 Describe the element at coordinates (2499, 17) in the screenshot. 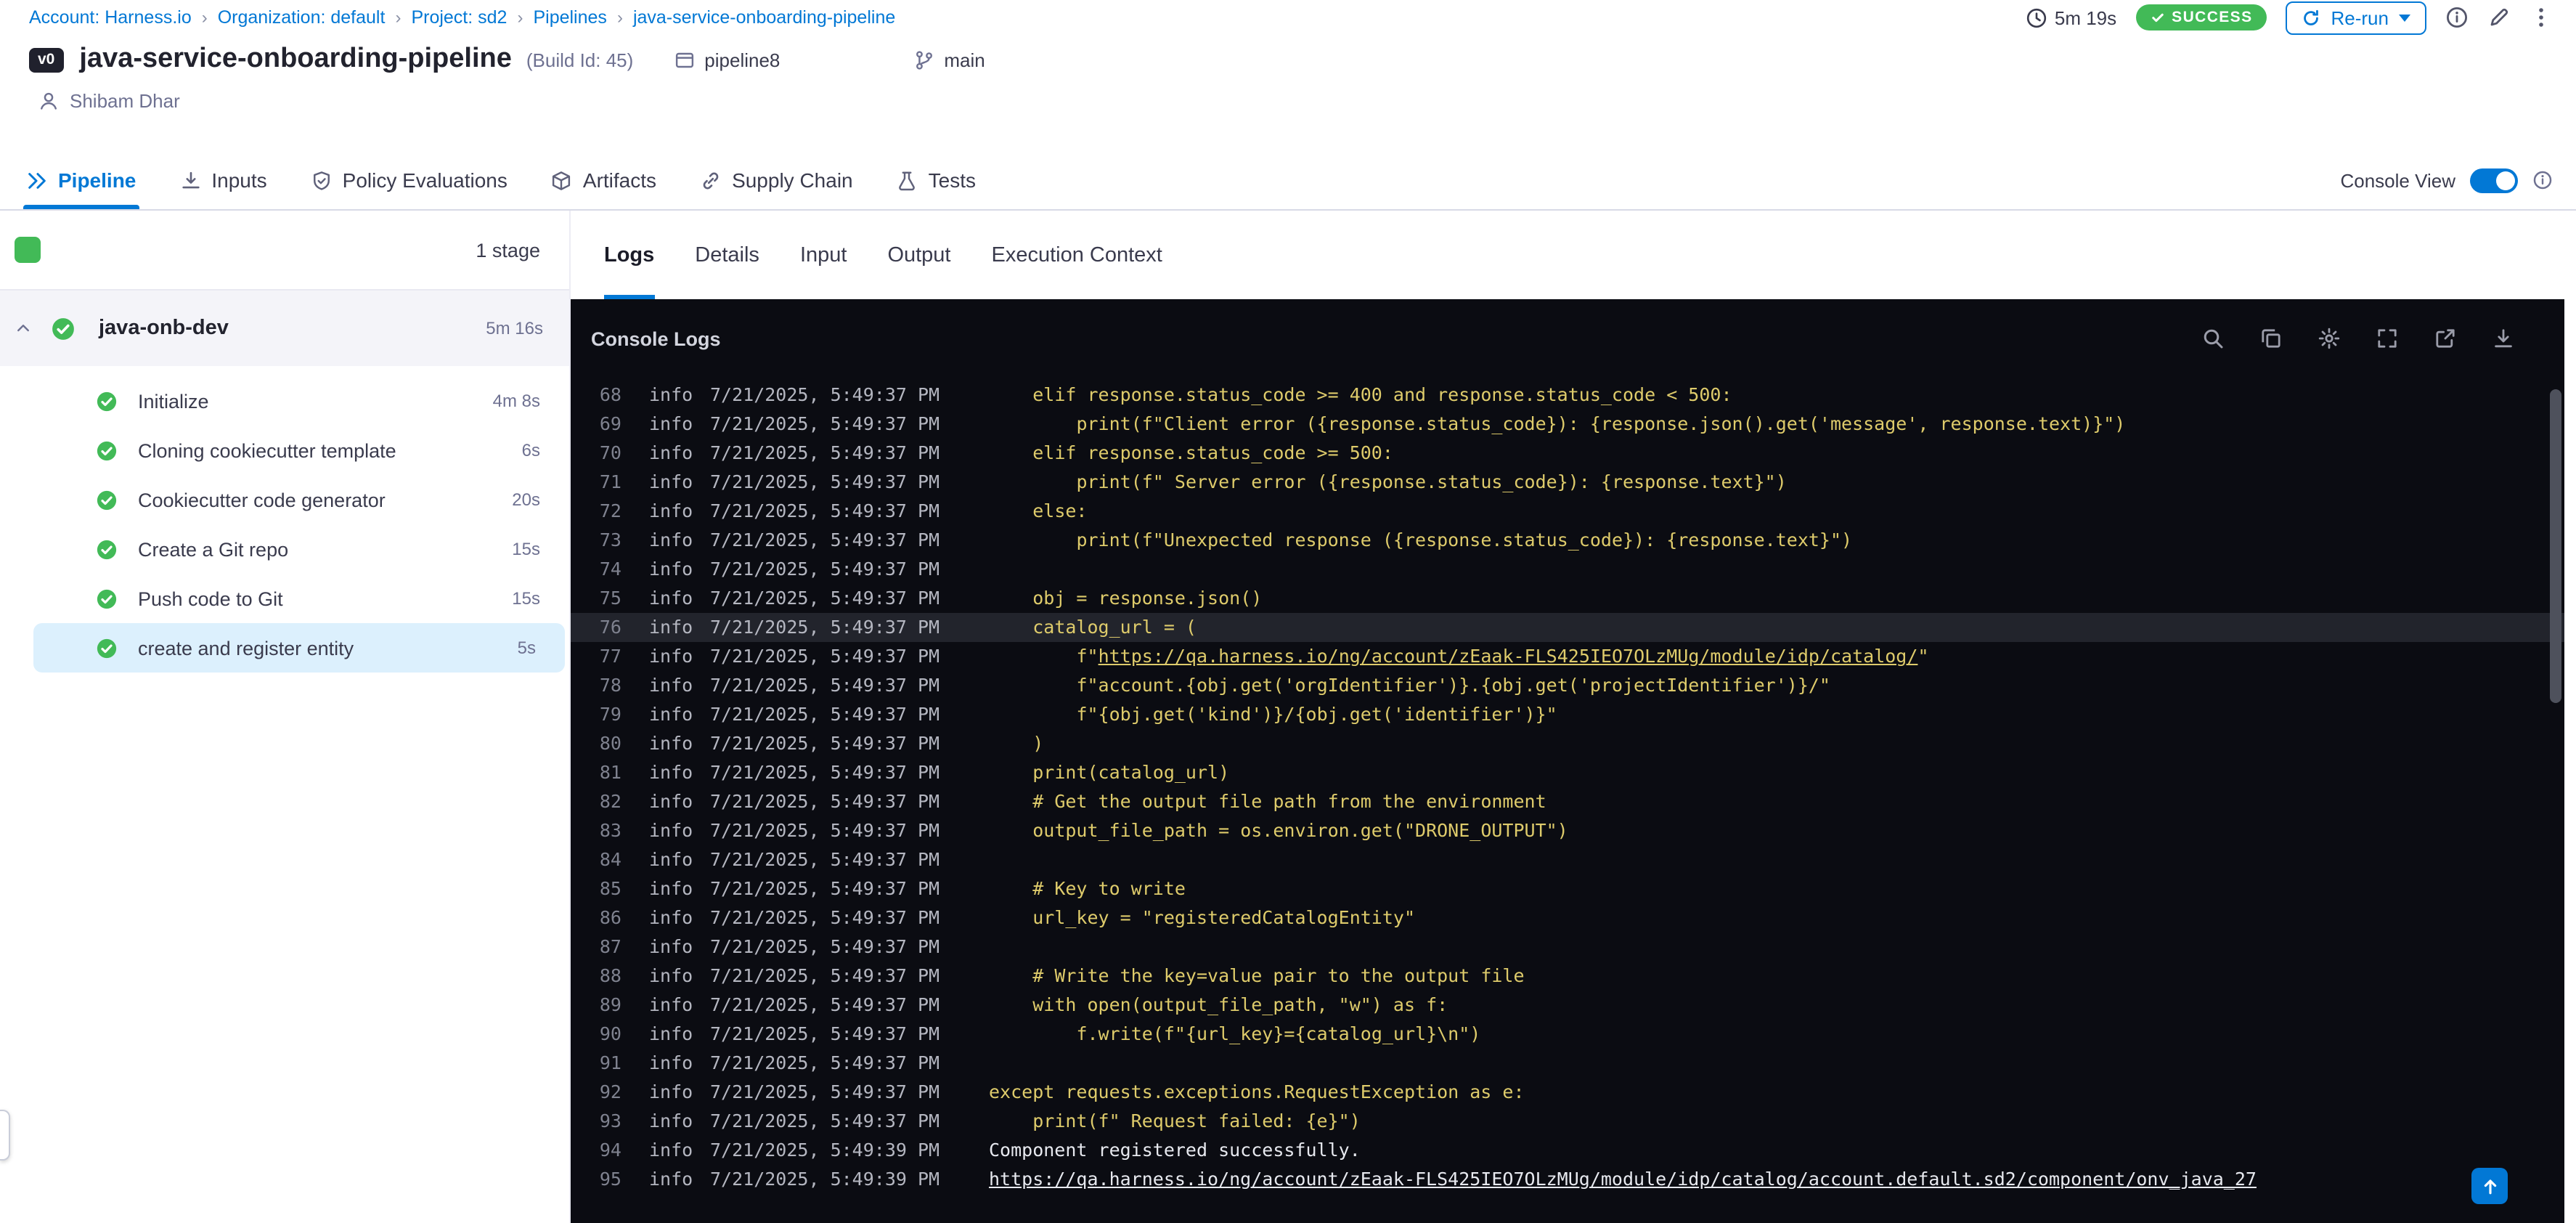

I see `edit-pipeline-button` at that location.